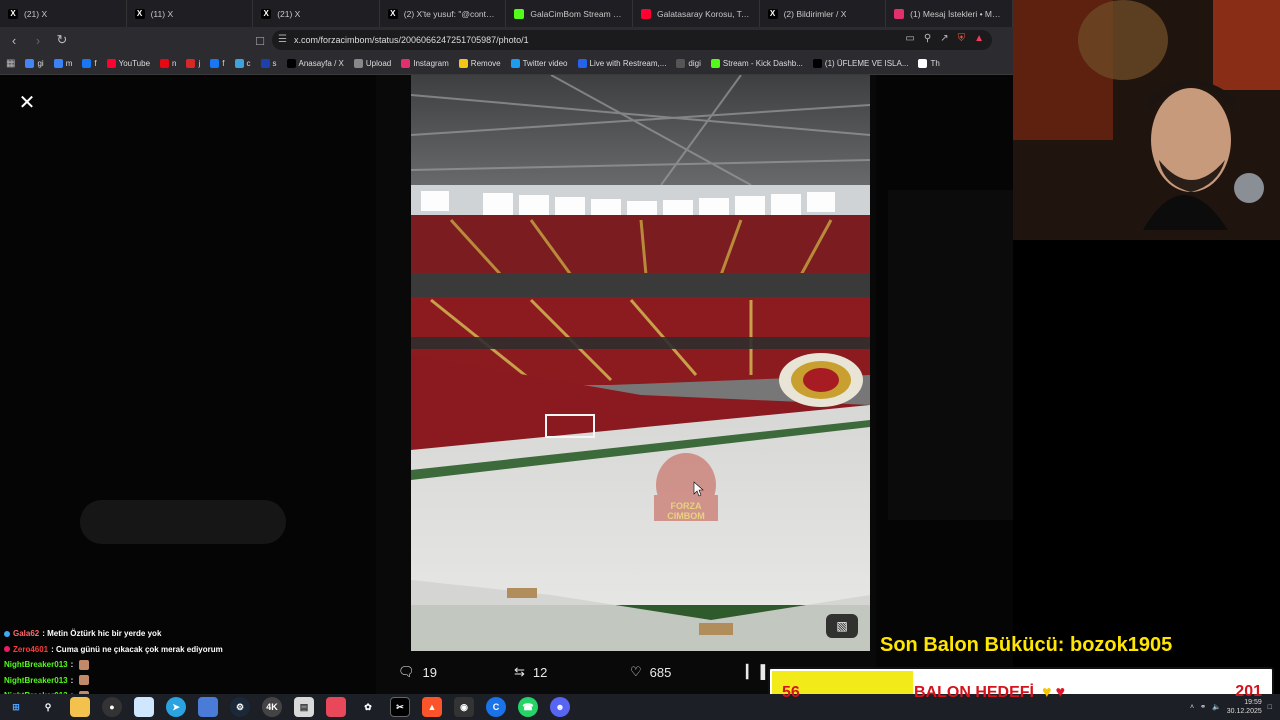 Image resolution: width=1280 pixels, height=720 pixels. Describe the element at coordinates (368, 707) in the screenshot. I see `chatgpt-icon: ✿` at that location.